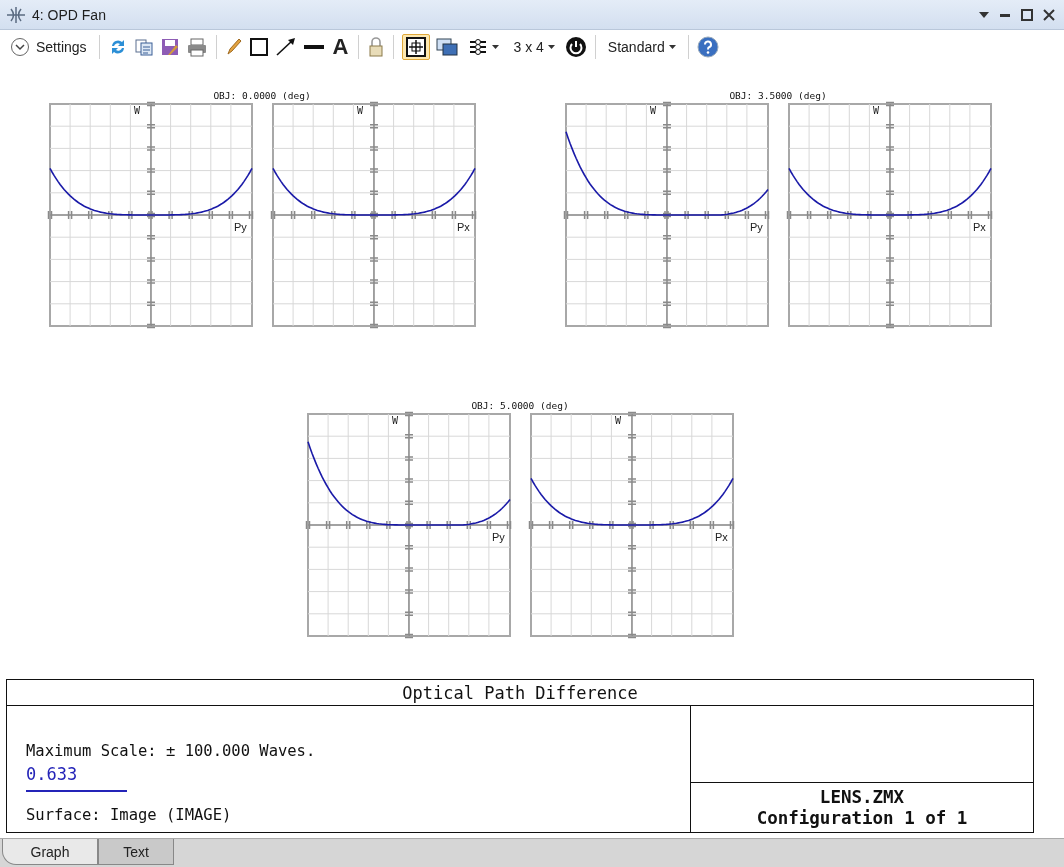 This screenshot has height=867, width=1064. Describe the element at coordinates (52, 774) in the screenshot. I see `wavelength-value: 0.633` at that location.